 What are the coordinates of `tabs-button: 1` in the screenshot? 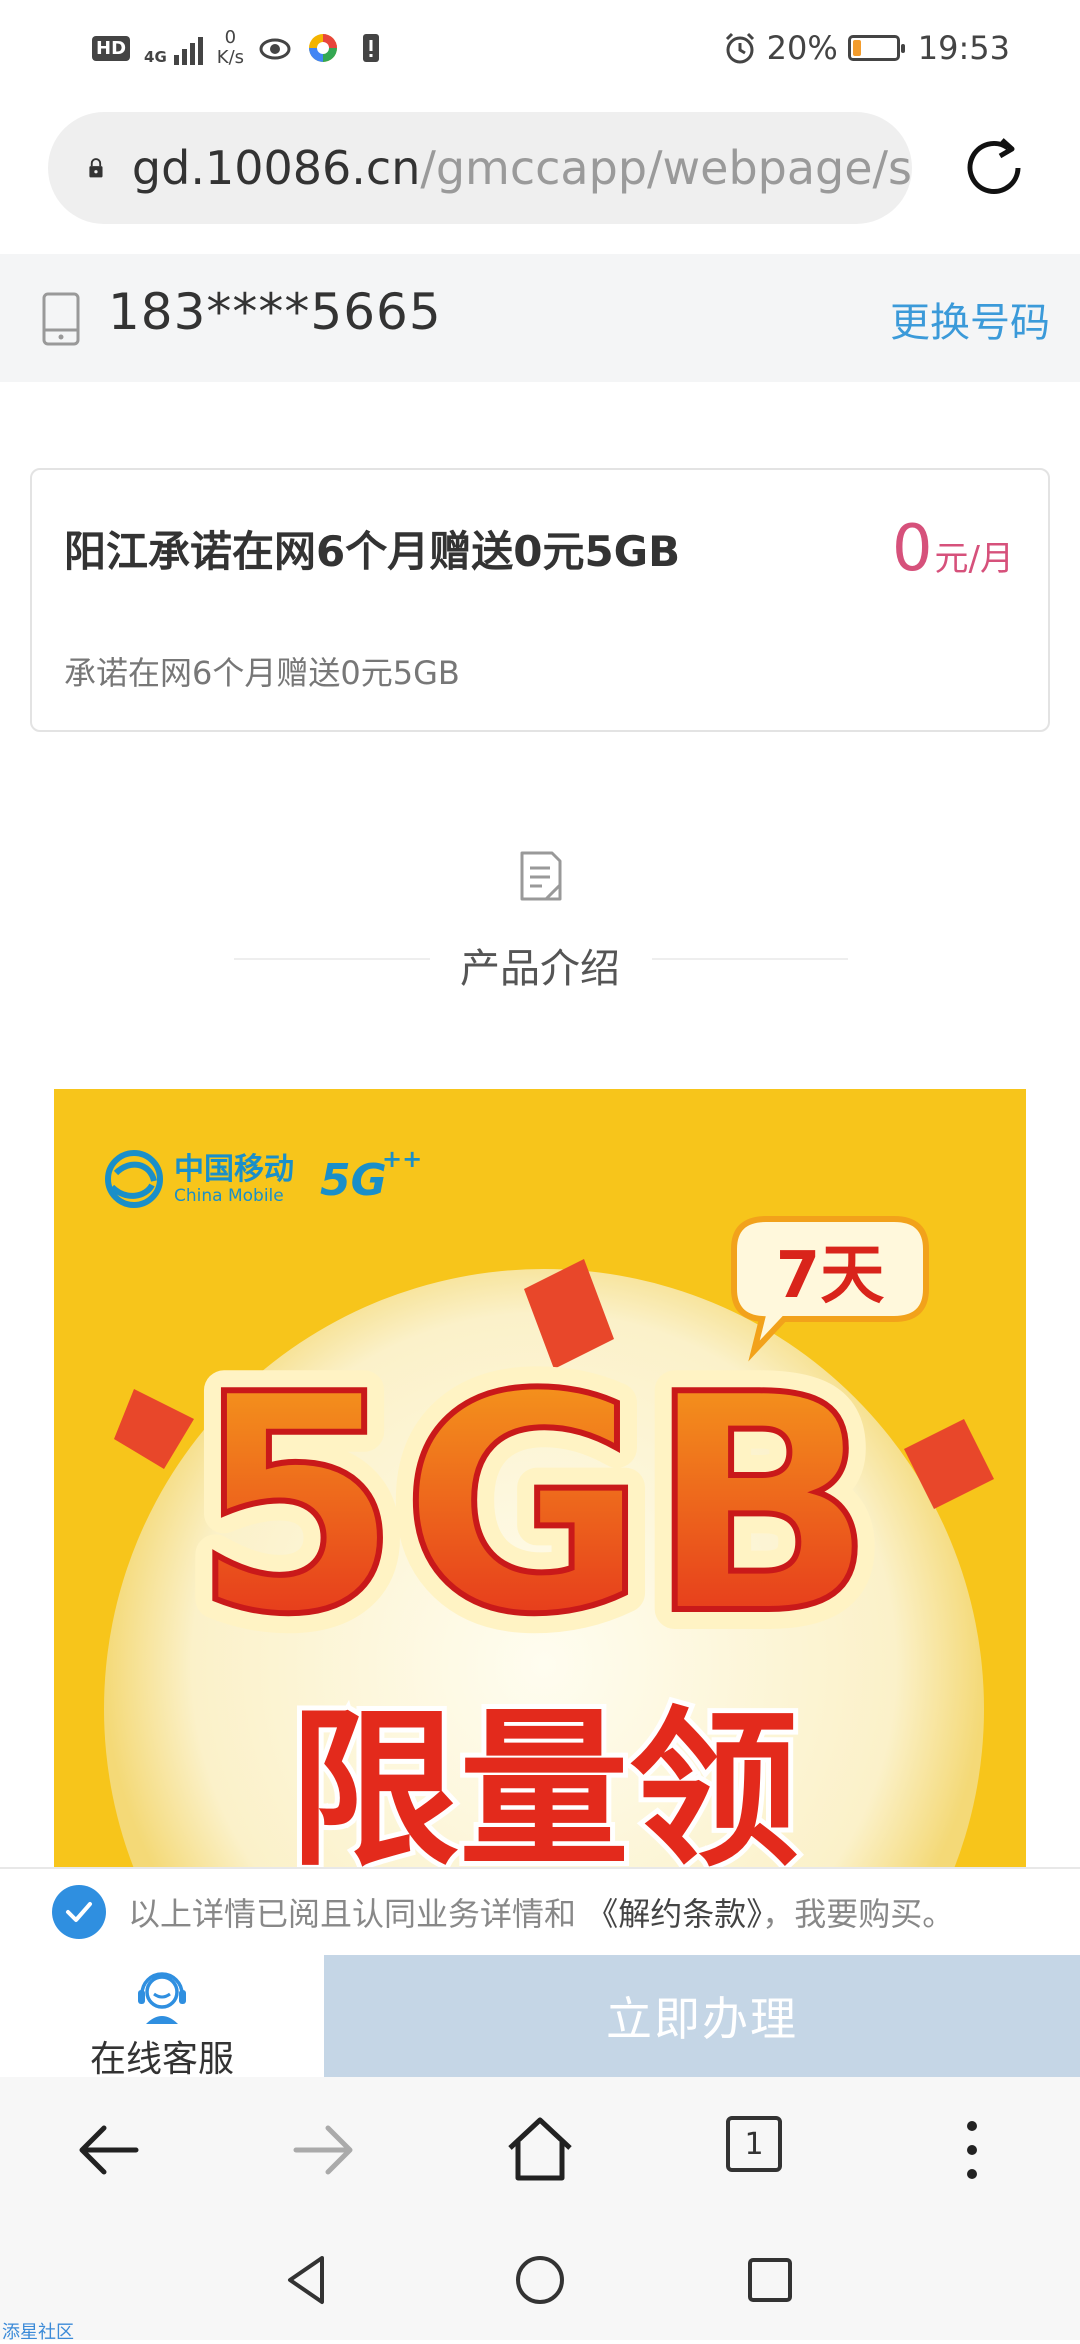 It's located at (754, 2144).